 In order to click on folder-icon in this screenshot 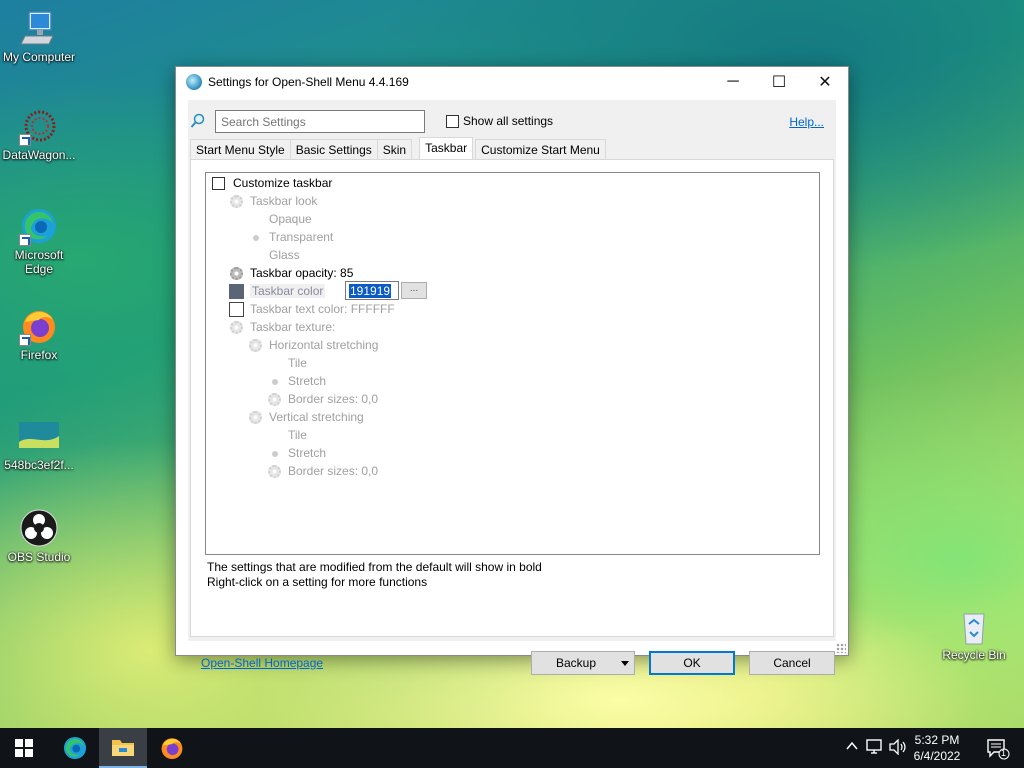, I will do `click(123, 748)`.